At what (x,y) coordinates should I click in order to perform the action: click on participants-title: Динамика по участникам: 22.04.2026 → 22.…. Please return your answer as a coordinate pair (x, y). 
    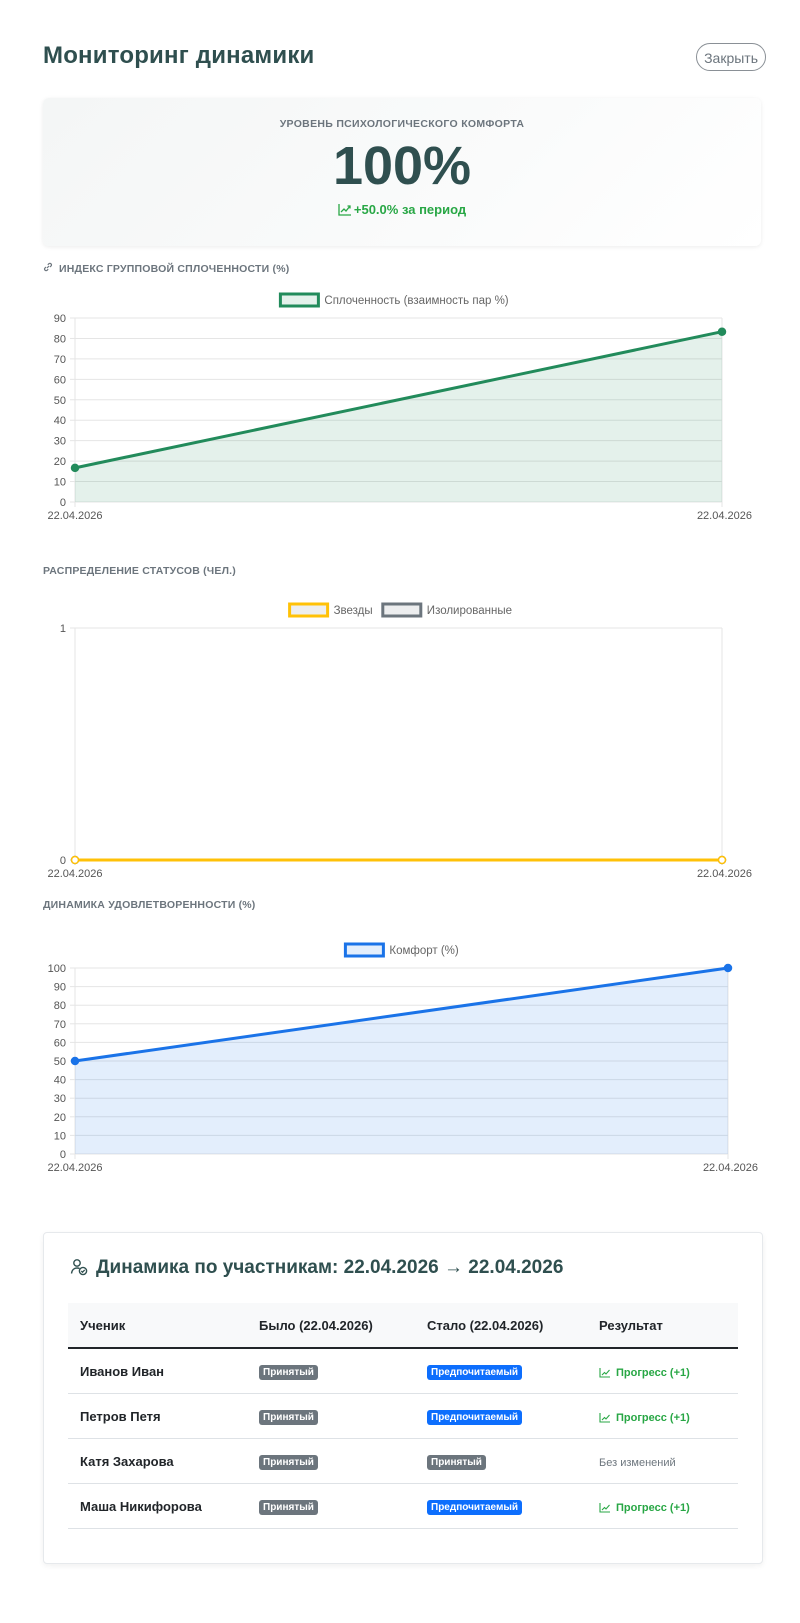
    Looking at the image, I should click on (316, 1268).